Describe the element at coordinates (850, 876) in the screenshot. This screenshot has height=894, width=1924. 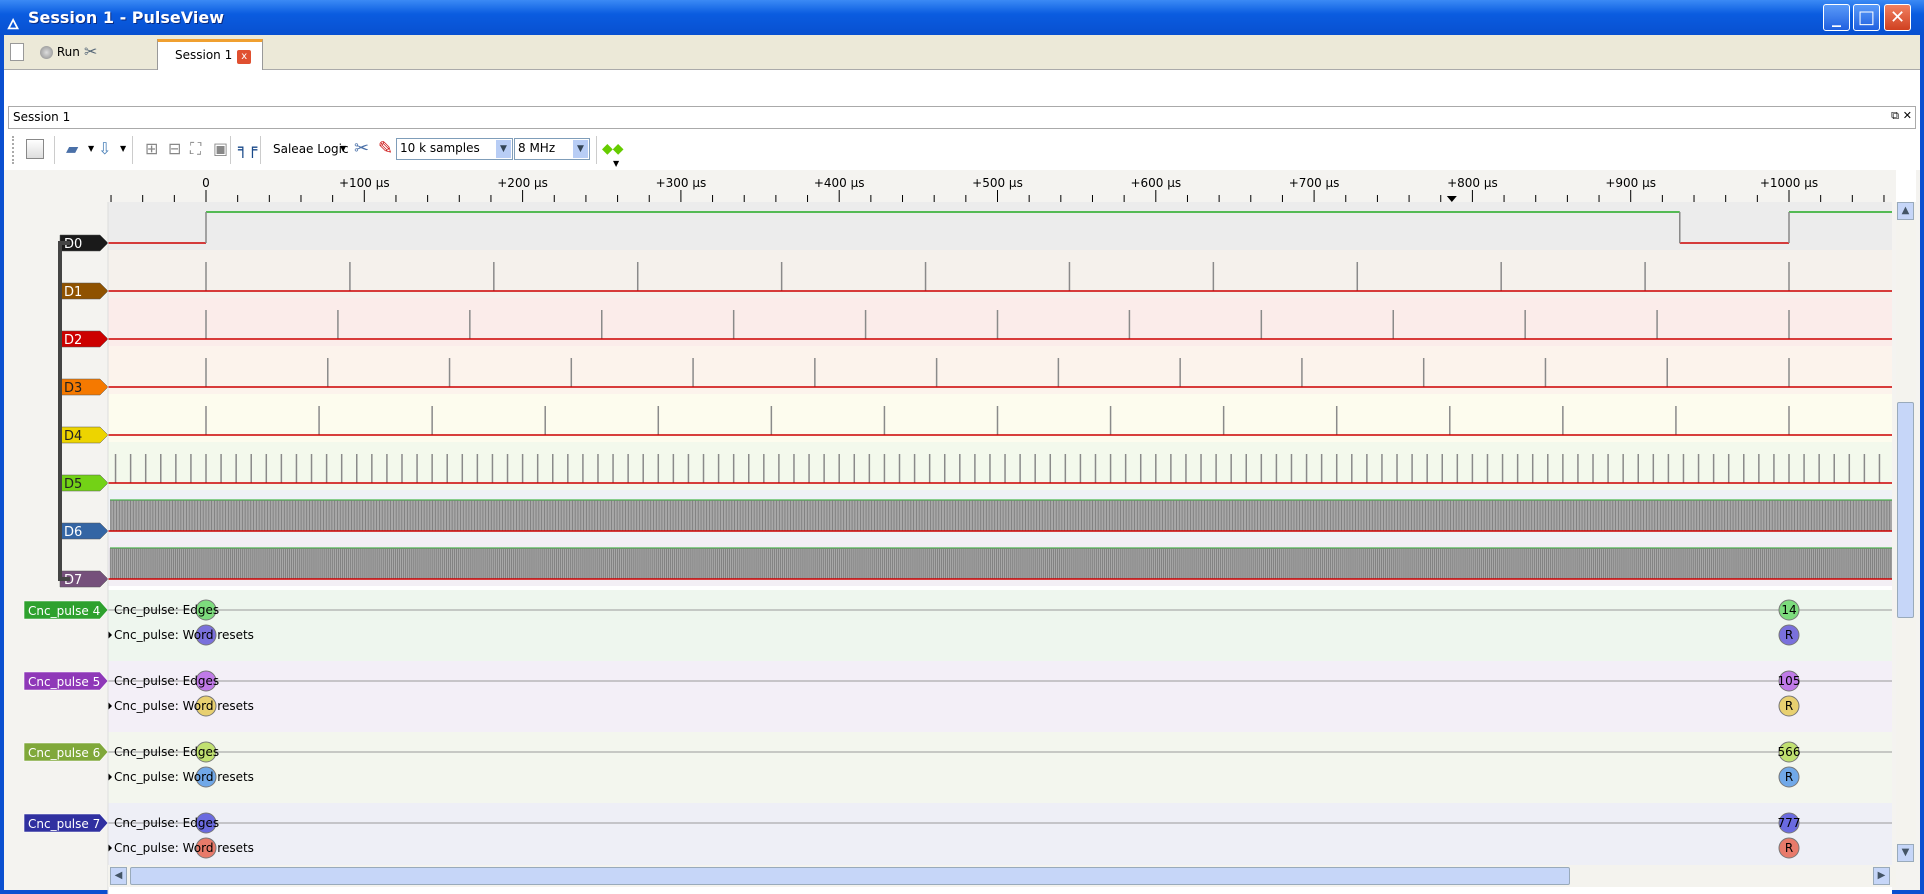
I see `horizontal-scroll-thumb` at that location.